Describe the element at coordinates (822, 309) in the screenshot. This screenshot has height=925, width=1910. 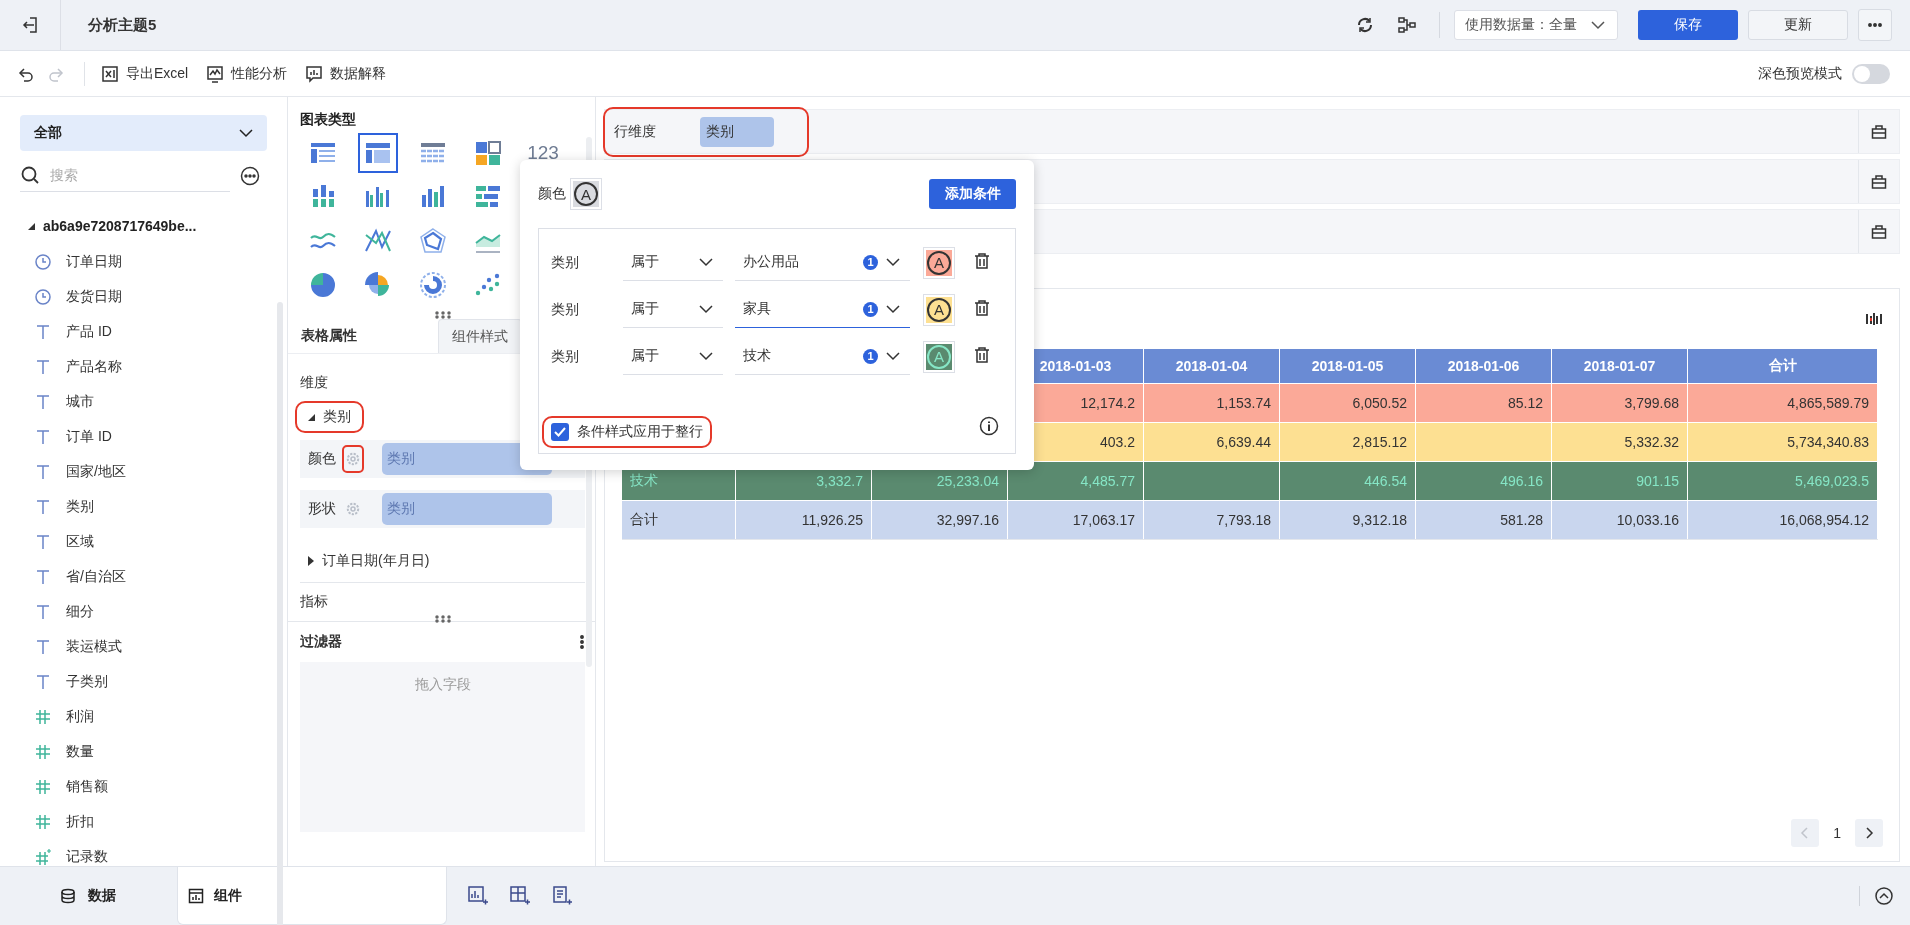
I see `value-select: 家具 1` at that location.